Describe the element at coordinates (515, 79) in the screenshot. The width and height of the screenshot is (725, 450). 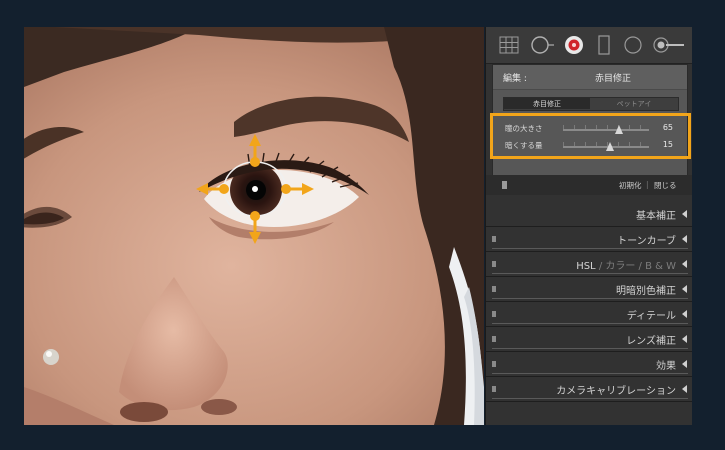
I see `edit-label: 編集 :` at that location.